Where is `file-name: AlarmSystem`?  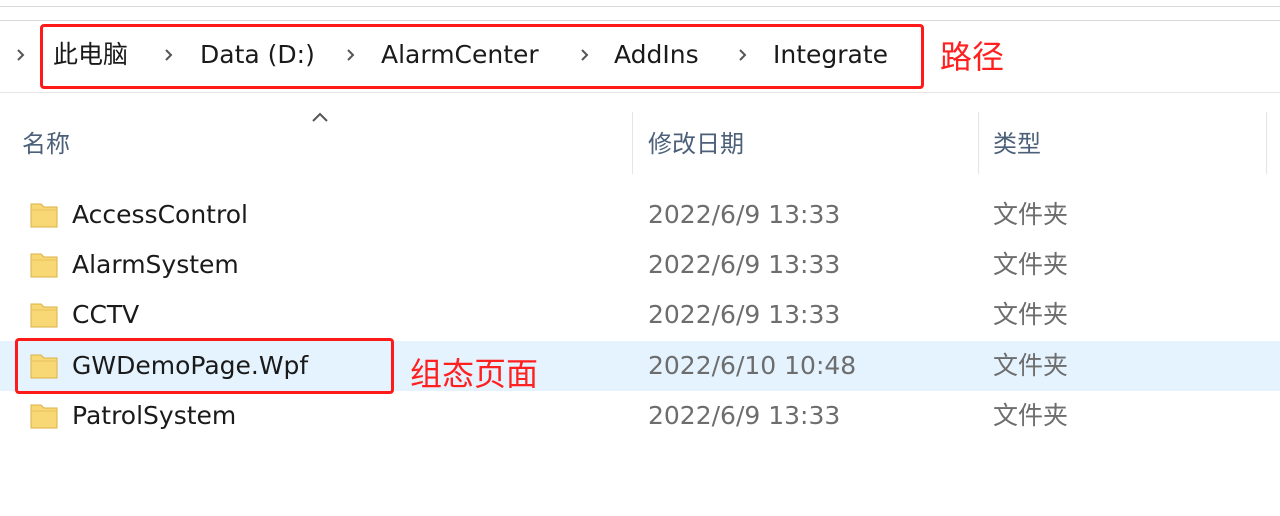 file-name: AlarmSystem is located at coordinates (155, 264).